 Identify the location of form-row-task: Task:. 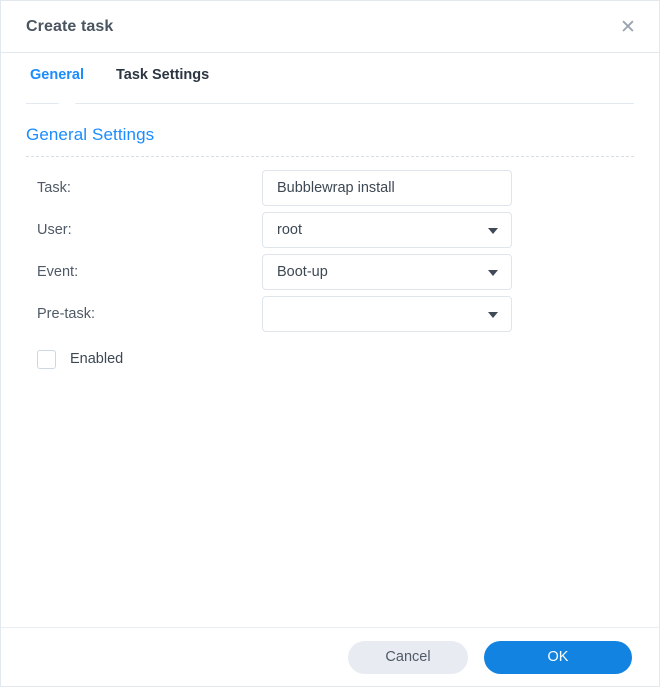
(330, 188).